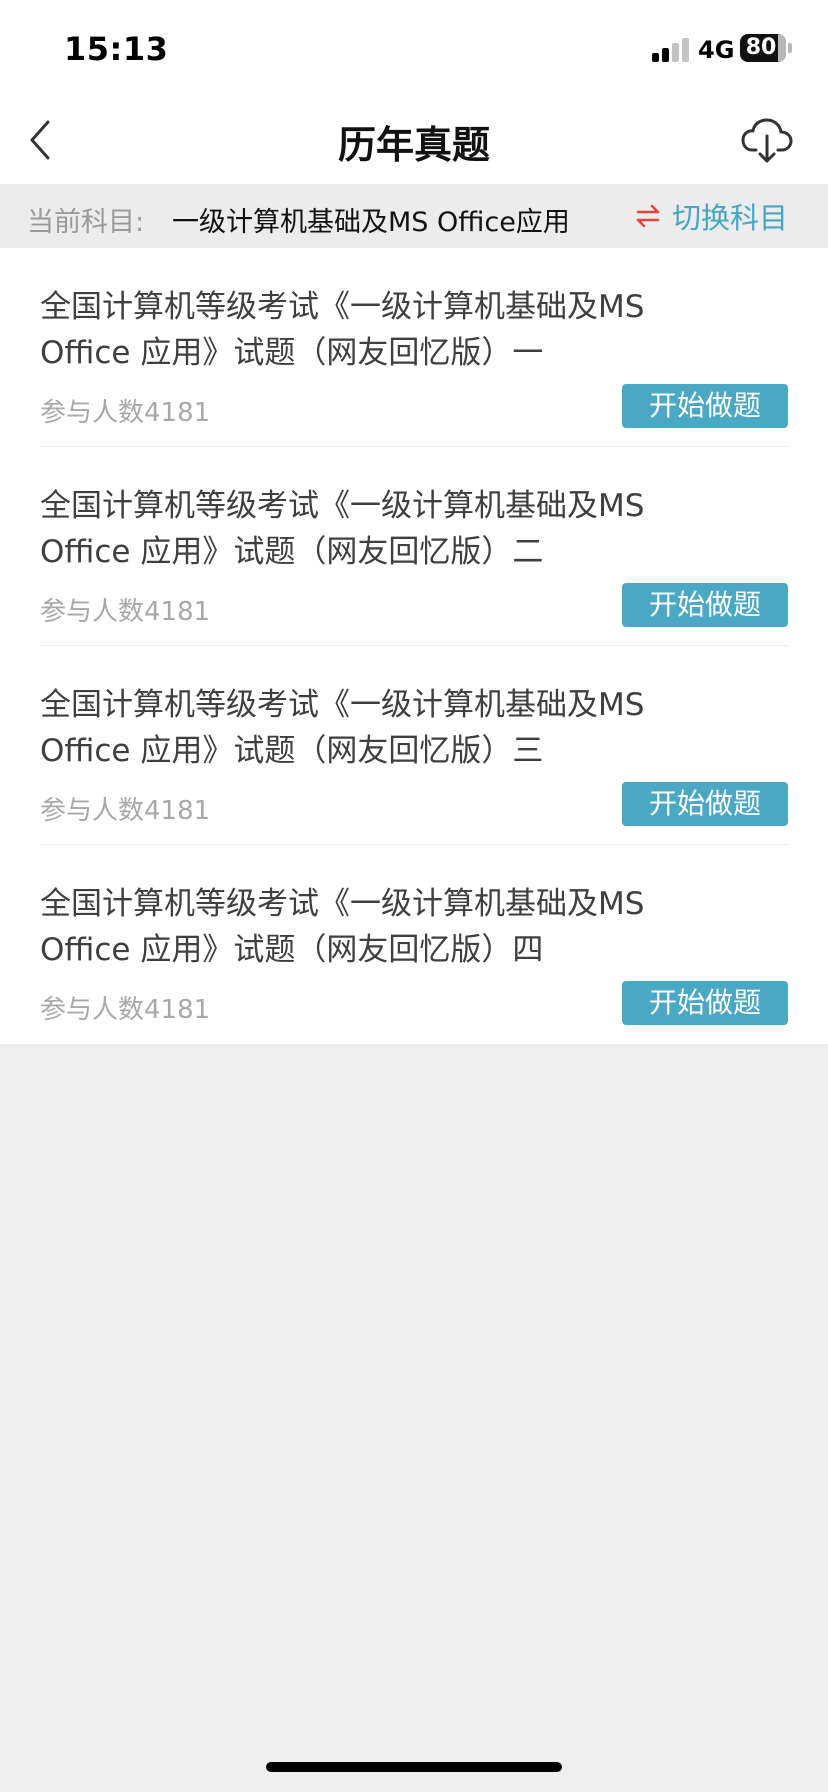  Describe the element at coordinates (86, 222) in the screenshot. I see `current-subject-label: 当前科目:` at that location.